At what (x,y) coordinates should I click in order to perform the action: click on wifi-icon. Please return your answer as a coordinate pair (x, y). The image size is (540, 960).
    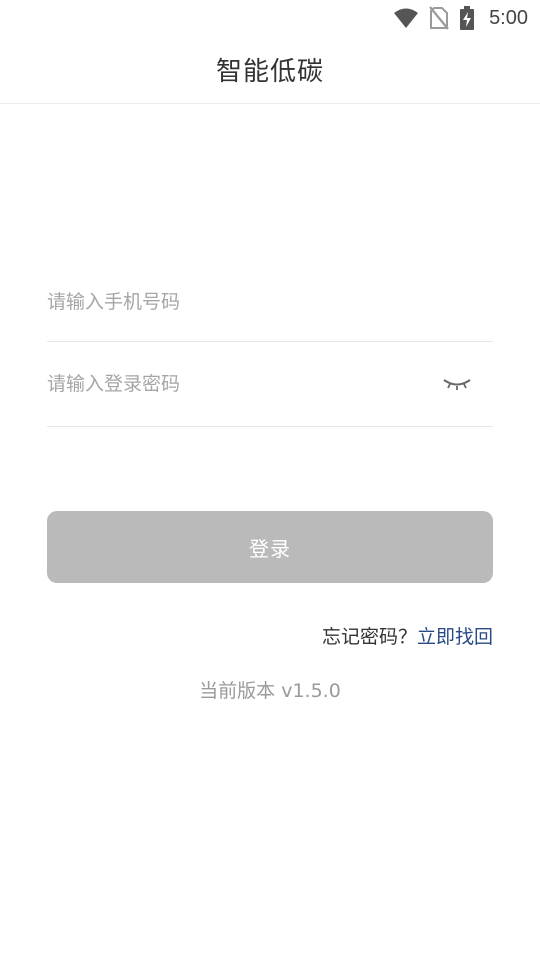
    Looking at the image, I should click on (406, 18).